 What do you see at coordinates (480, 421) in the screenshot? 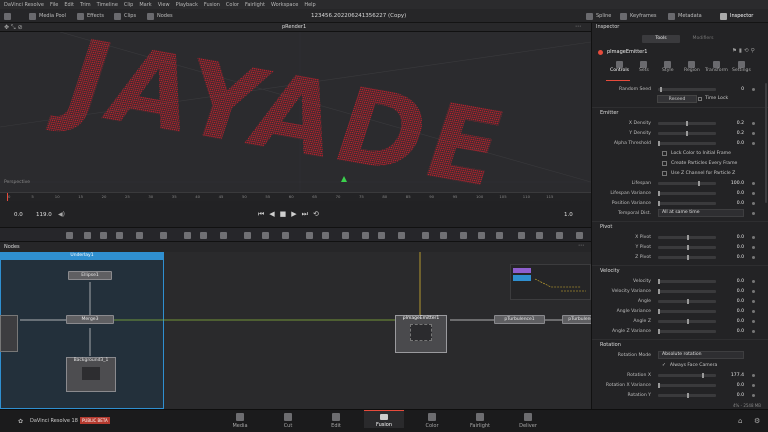
I see `page-fairlight: Fairlight` at bounding box center [480, 421].